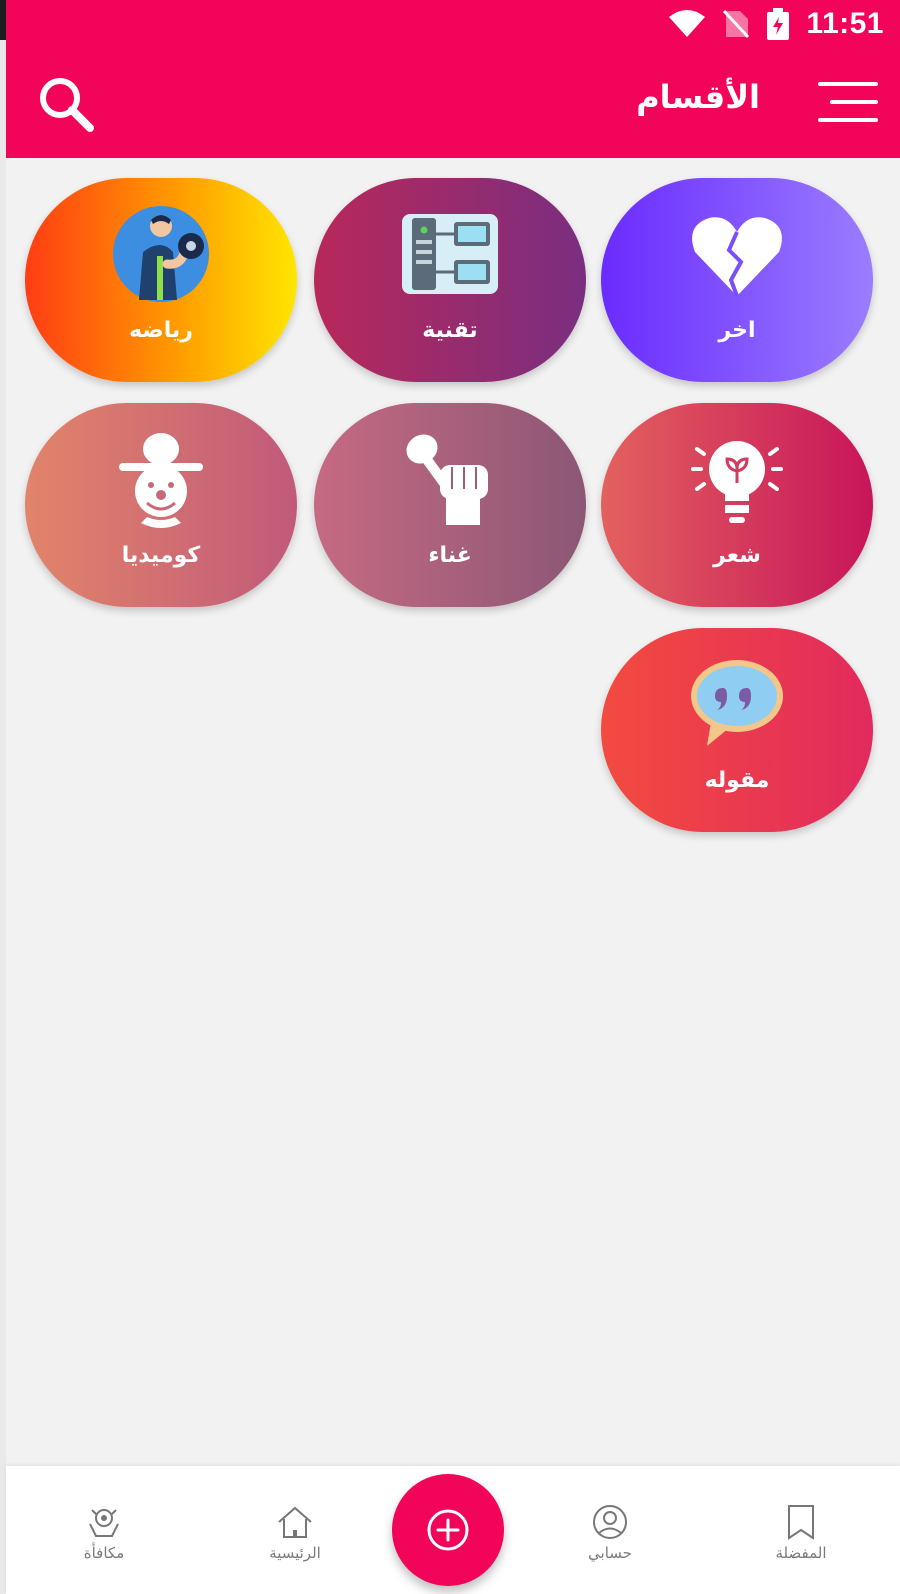 This screenshot has width=900, height=1594. I want to click on nav-account: حسابي, so click(610, 1533).